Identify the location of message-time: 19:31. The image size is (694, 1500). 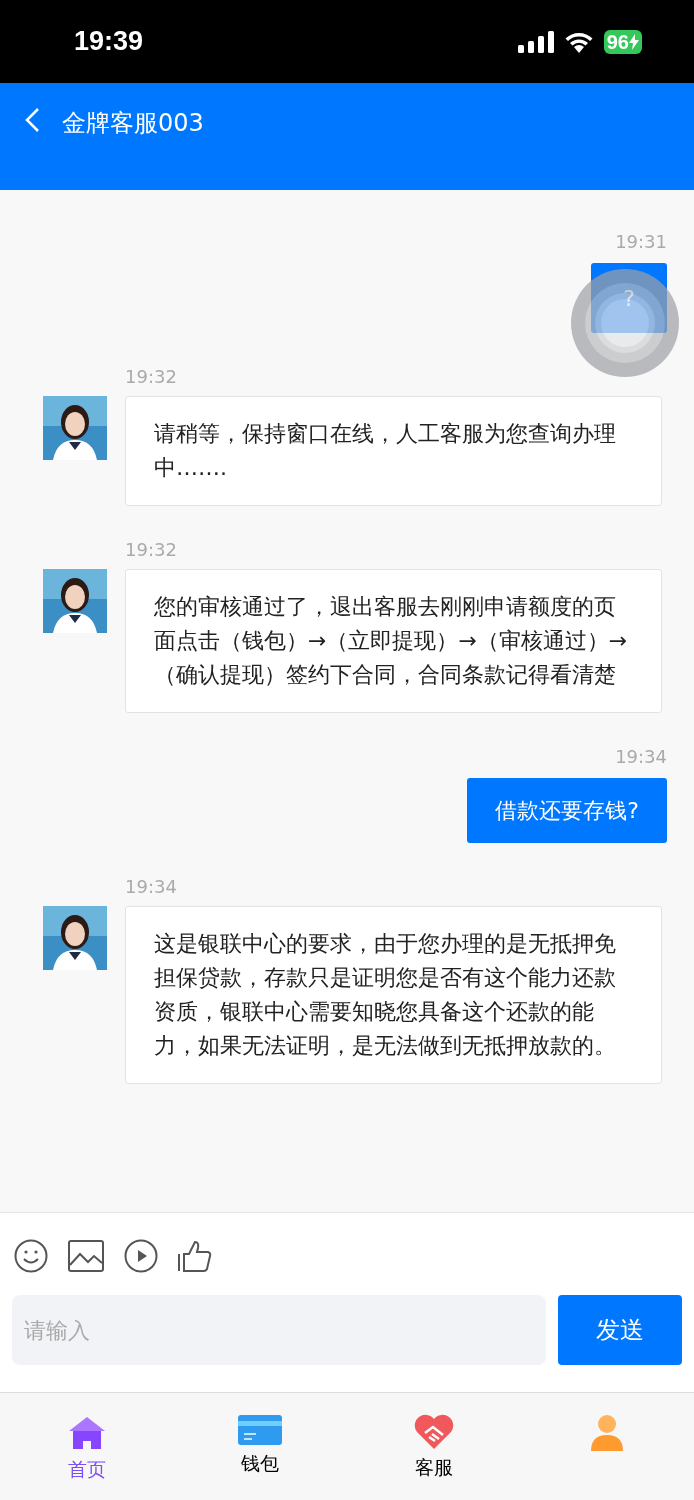
(641, 242).